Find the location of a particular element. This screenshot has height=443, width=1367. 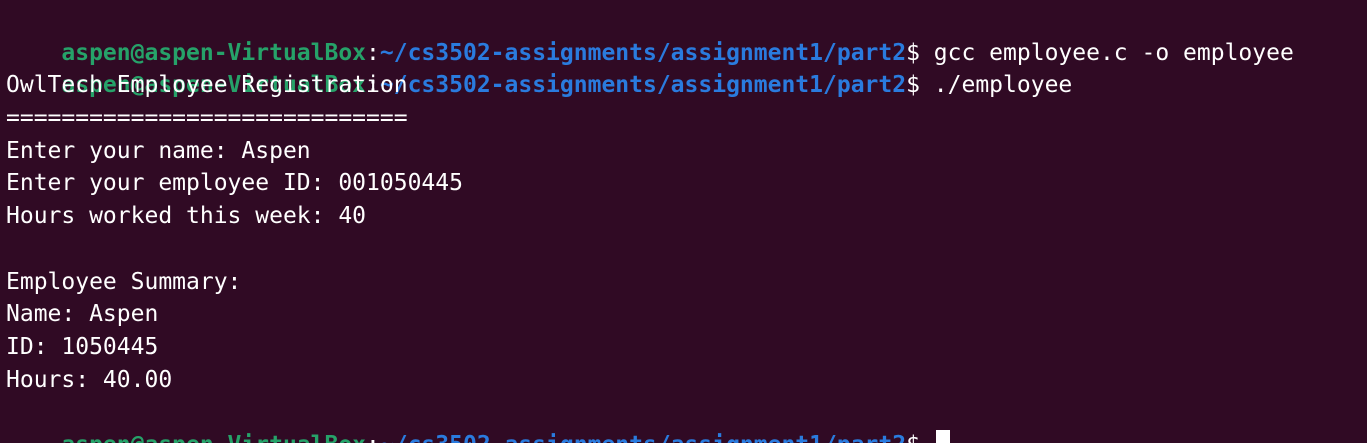

output-line: Employee Summary: is located at coordinates (124, 281).